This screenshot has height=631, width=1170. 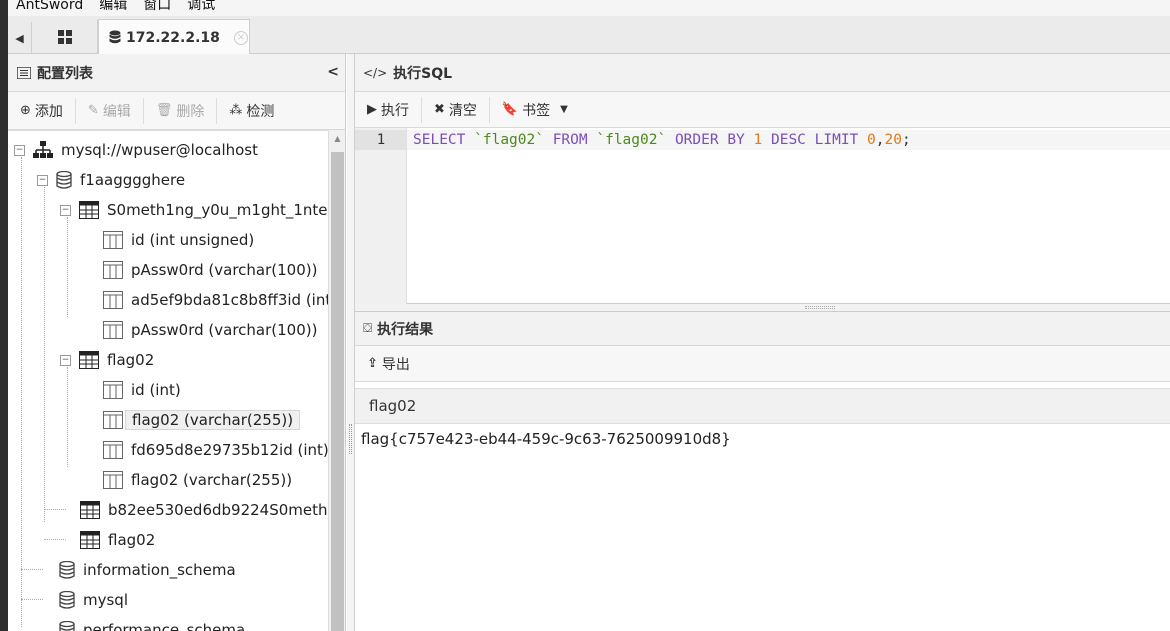 What do you see at coordinates (43, 149) in the screenshot?
I see `sitemap-icon` at bounding box center [43, 149].